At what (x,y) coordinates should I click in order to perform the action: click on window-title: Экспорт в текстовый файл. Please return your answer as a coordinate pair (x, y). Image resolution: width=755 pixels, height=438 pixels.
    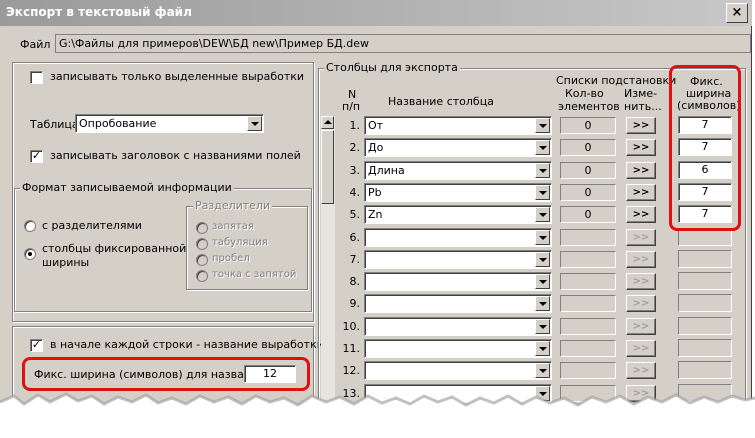
    Looking at the image, I should click on (99, 12).